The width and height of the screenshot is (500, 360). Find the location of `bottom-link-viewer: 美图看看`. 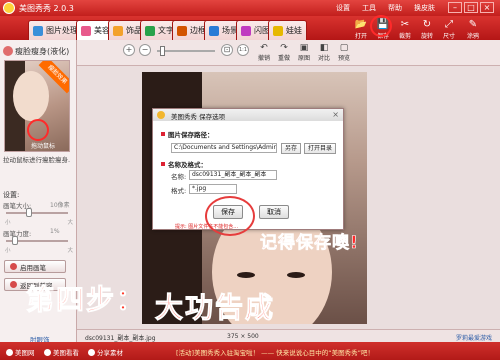

bottom-link-viewer: 美图看看 is located at coordinates (61, 352).